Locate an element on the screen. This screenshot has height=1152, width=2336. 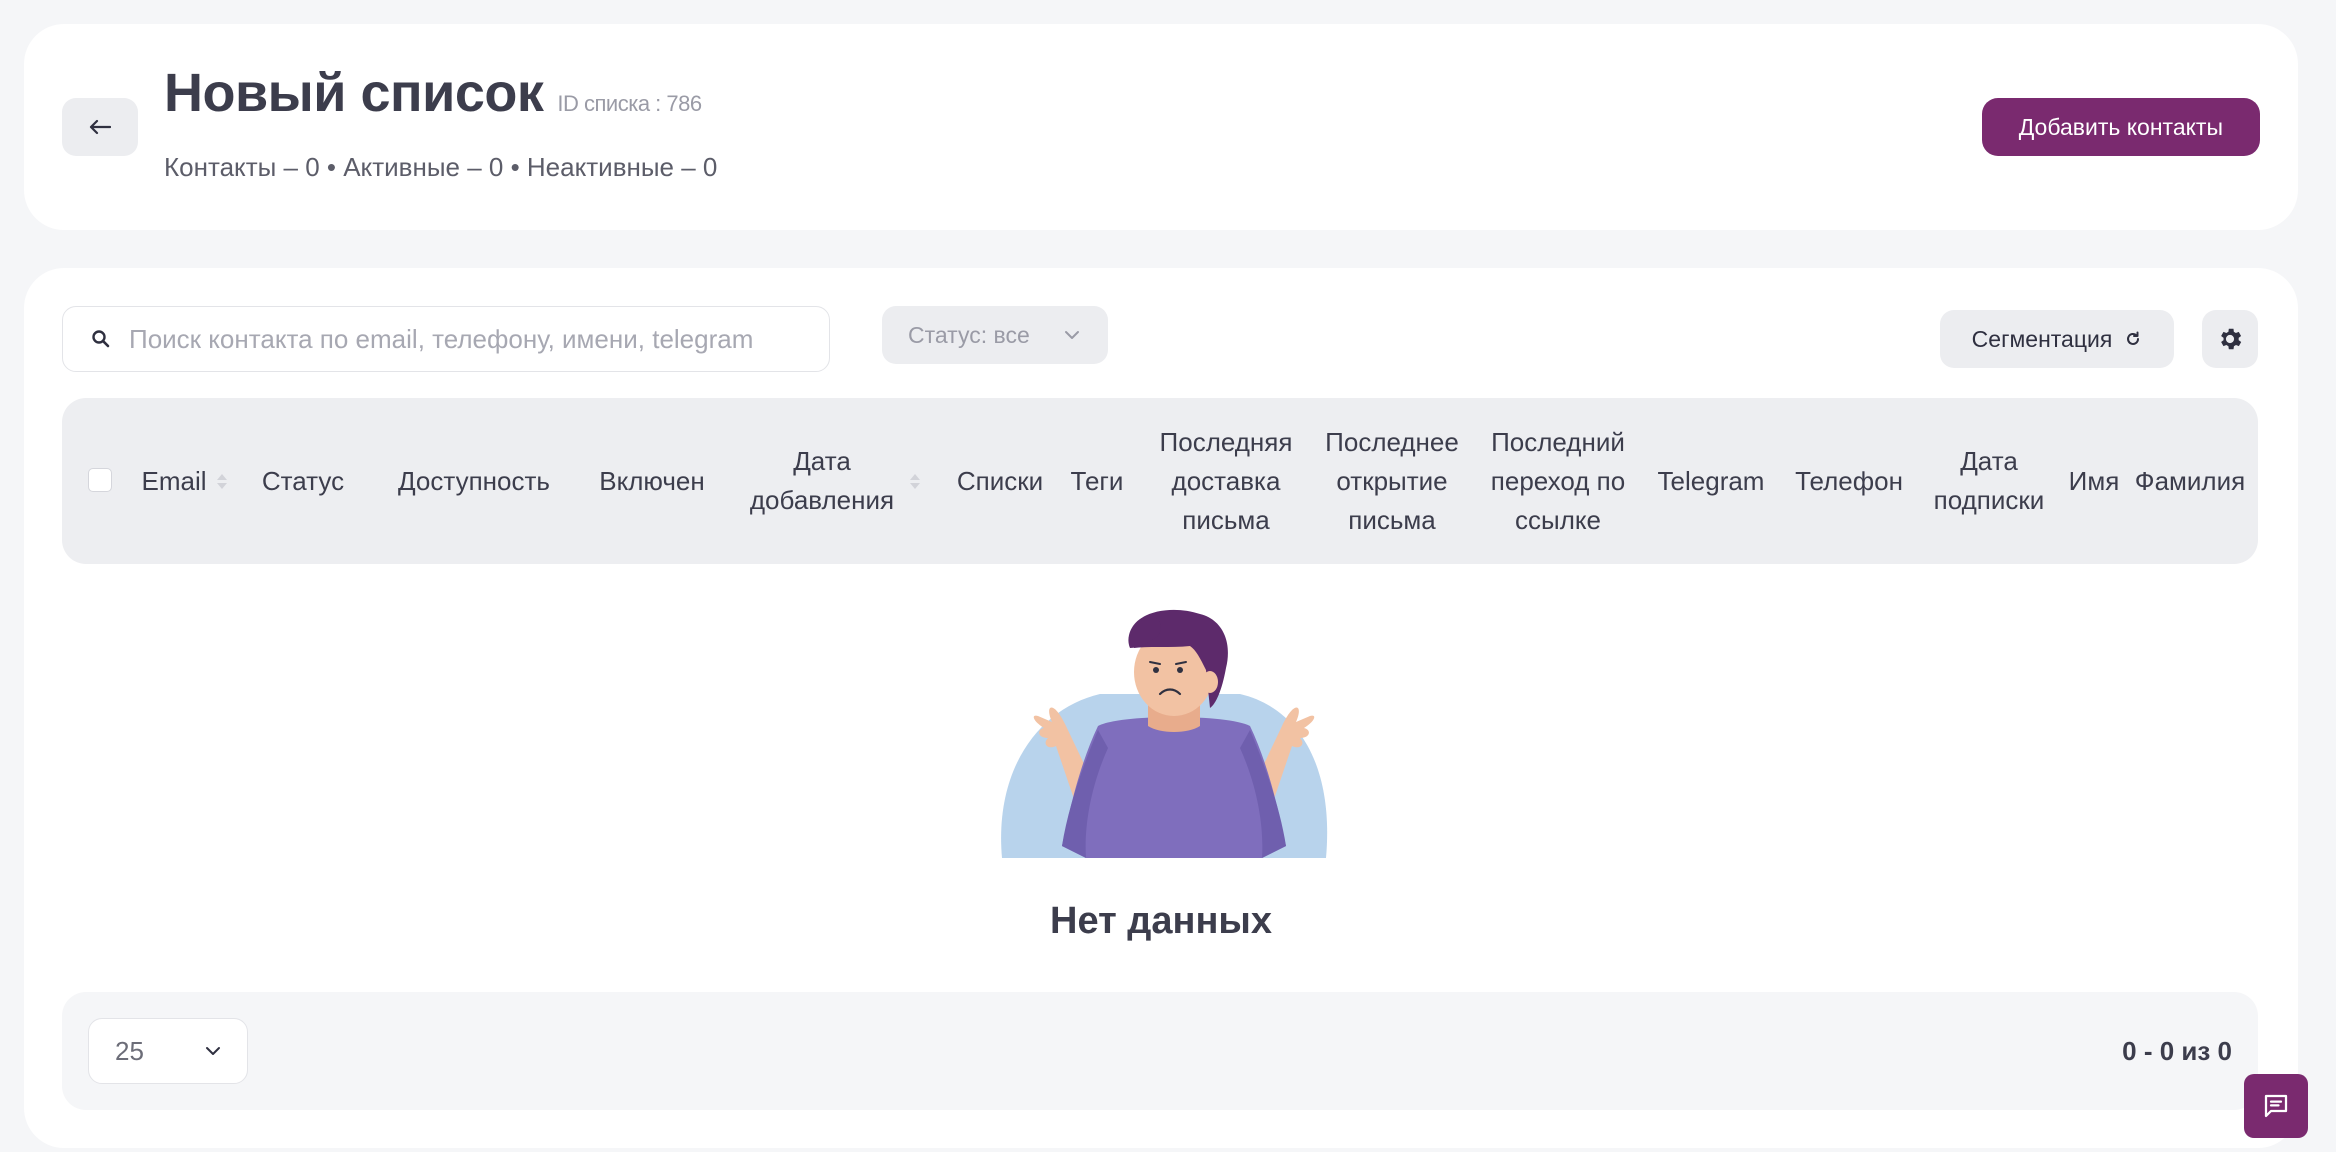
column-label: Доступность is located at coordinates (474, 480).